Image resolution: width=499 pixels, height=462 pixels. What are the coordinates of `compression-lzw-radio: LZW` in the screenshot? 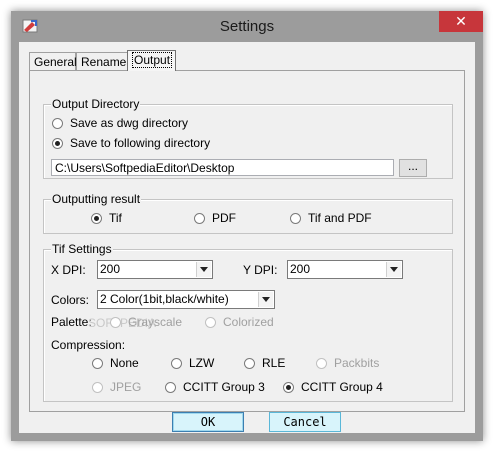 It's located at (192, 363).